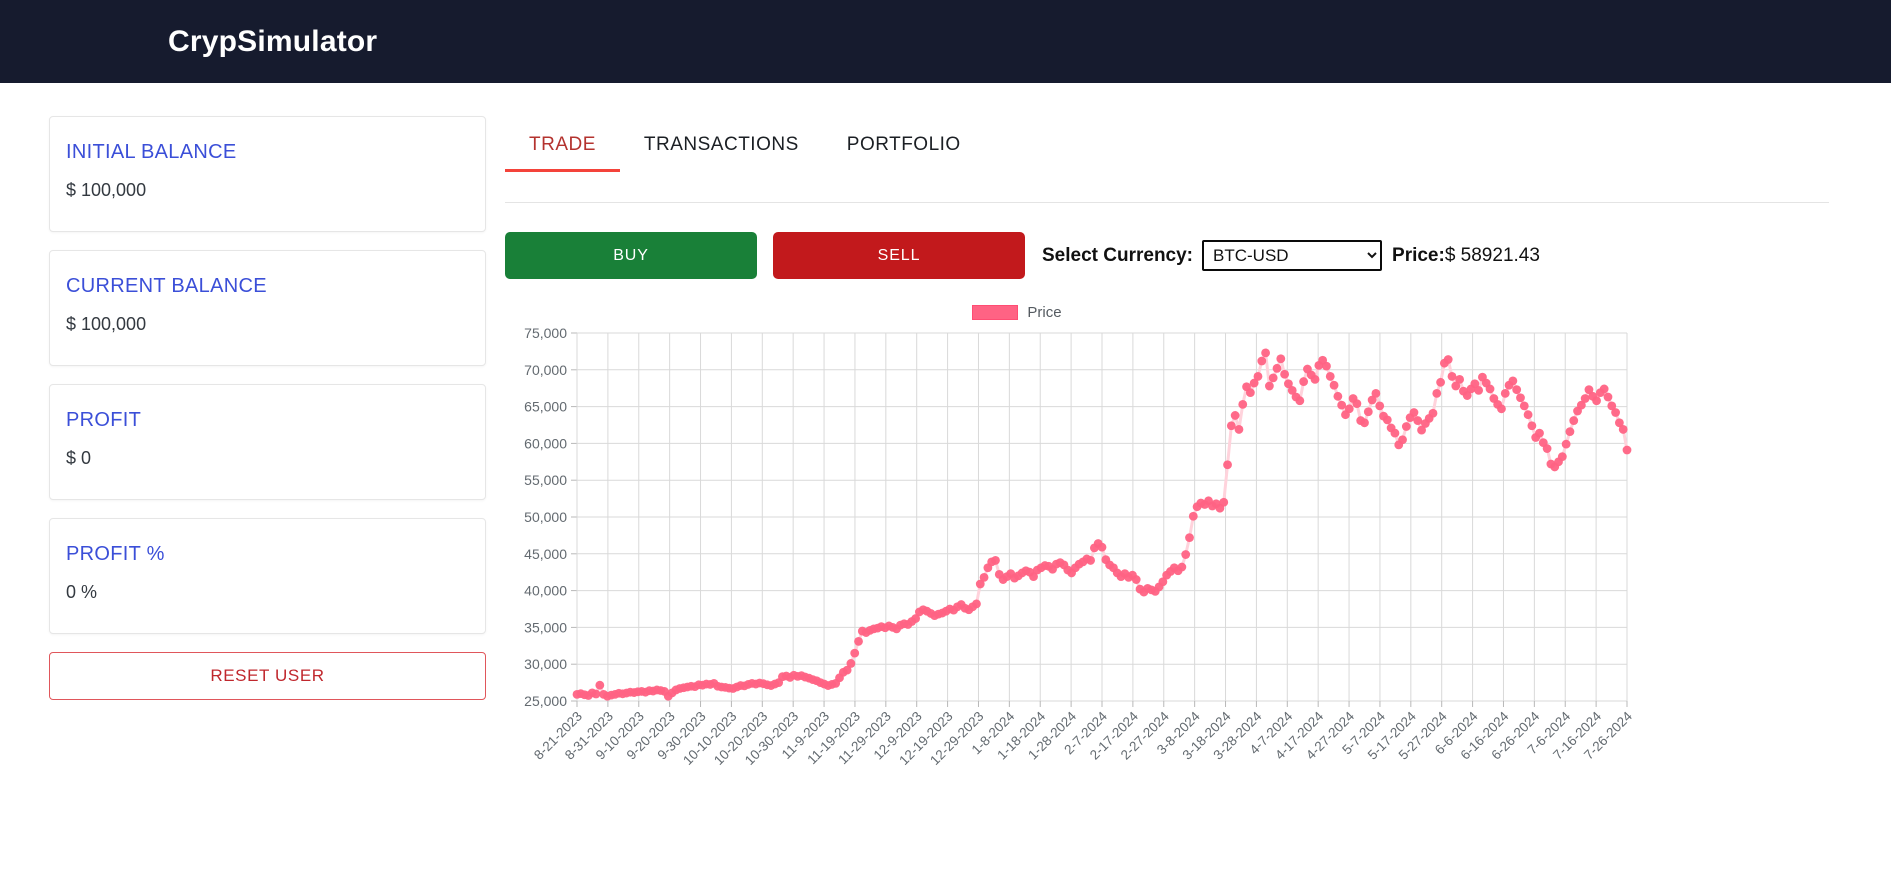  I want to click on stat-card-title: INITIAL BALANCE, so click(151, 152).